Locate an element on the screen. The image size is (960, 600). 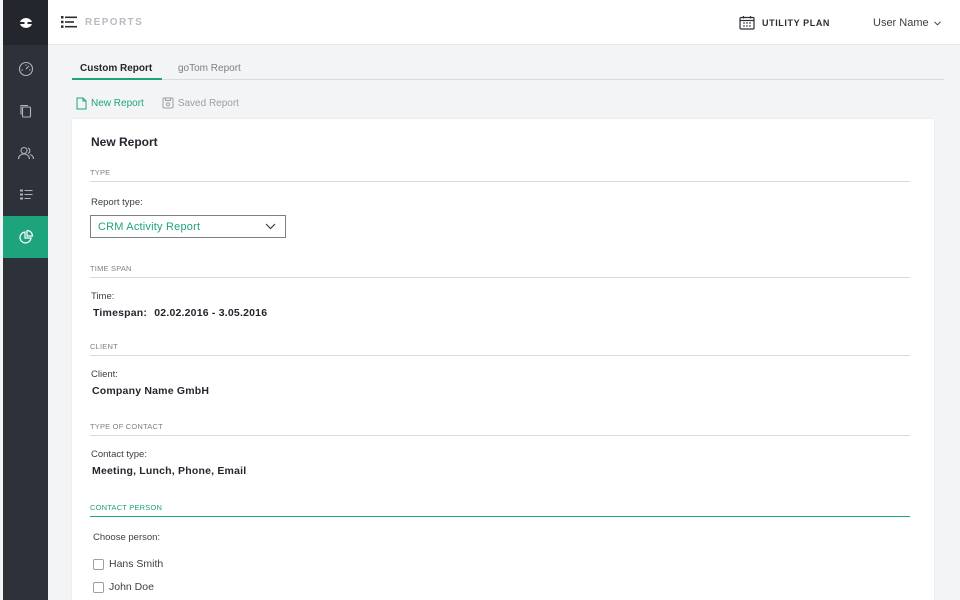
reports-pie-icon is located at coordinates (25, 236).